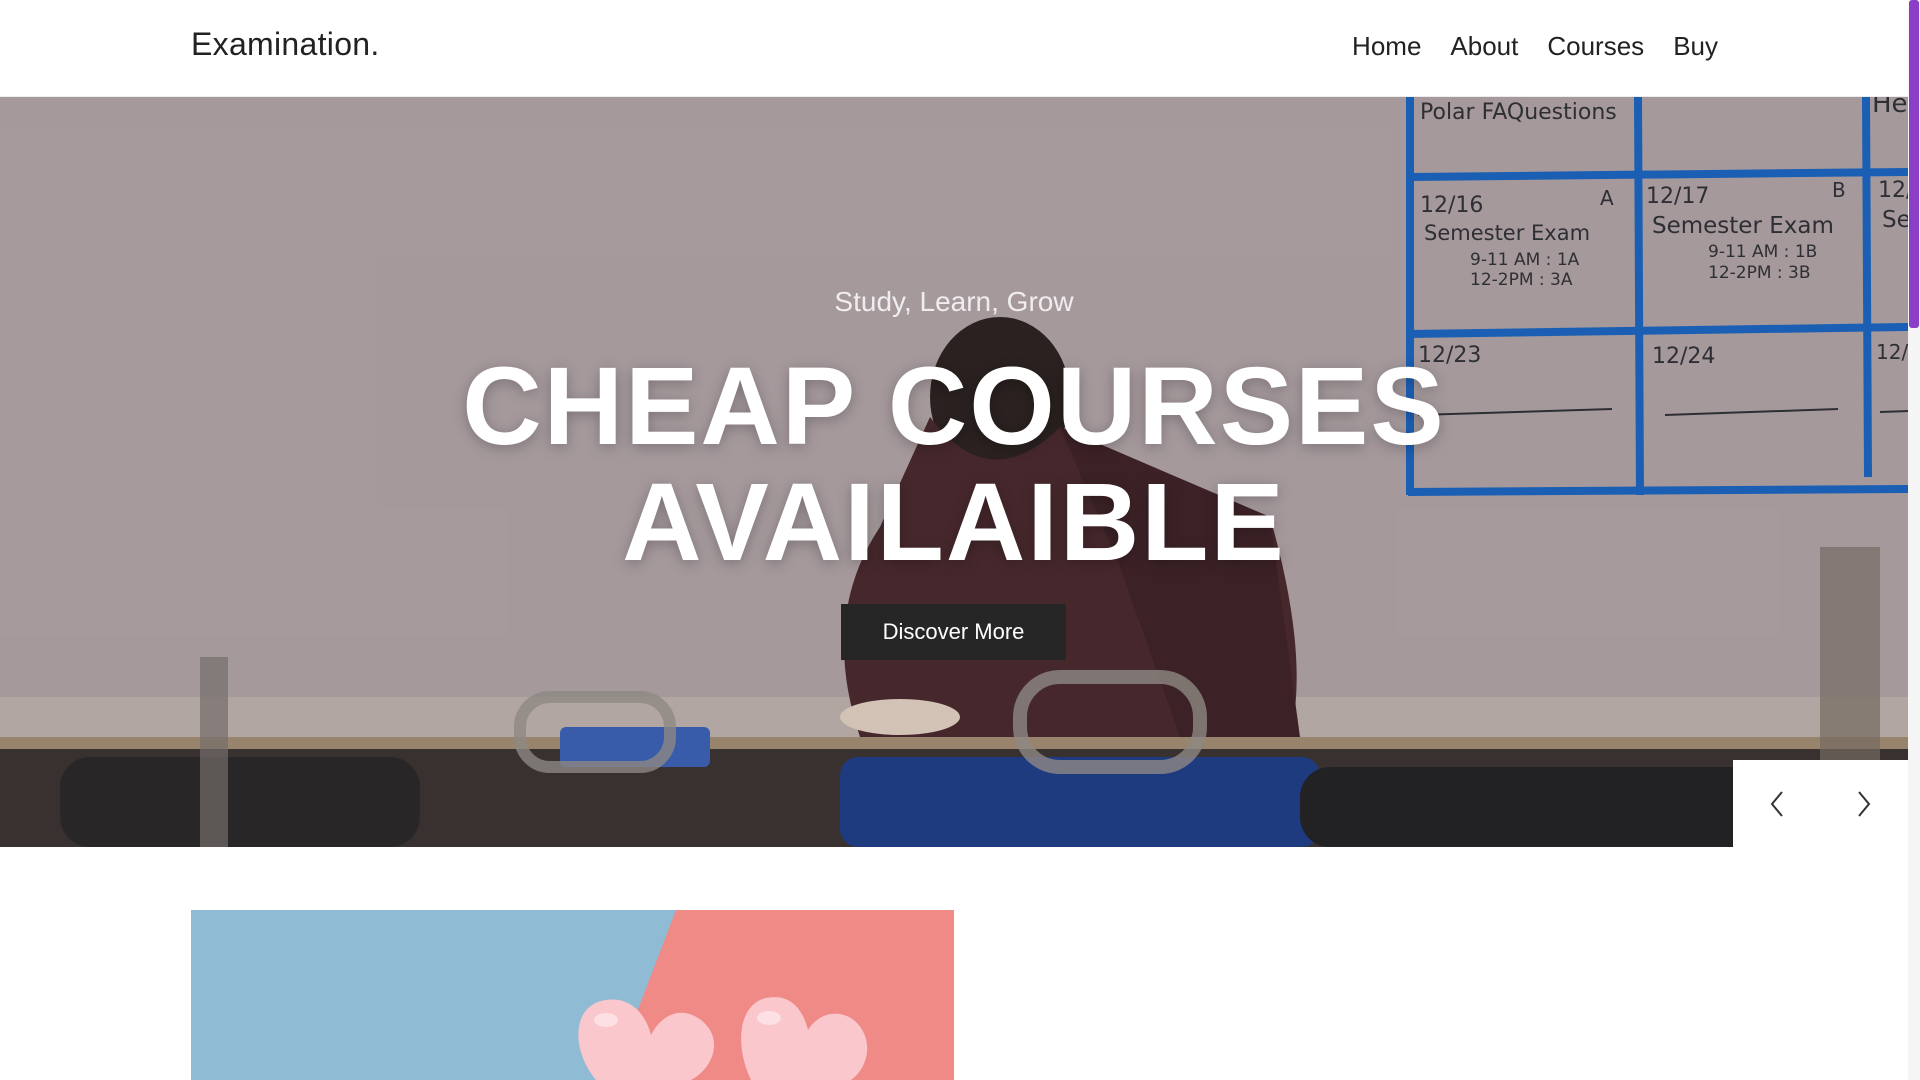  What do you see at coordinates (1695, 46) in the screenshot?
I see `nav-buy: Buy` at bounding box center [1695, 46].